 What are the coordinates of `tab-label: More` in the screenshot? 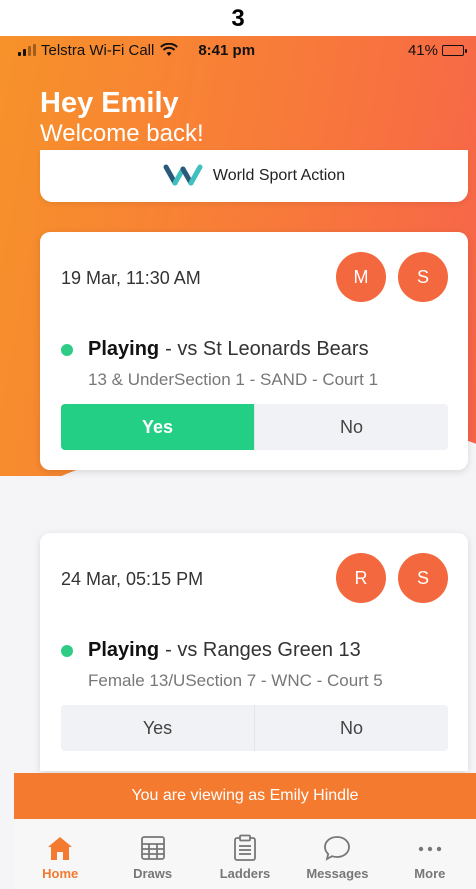 It's located at (430, 873).